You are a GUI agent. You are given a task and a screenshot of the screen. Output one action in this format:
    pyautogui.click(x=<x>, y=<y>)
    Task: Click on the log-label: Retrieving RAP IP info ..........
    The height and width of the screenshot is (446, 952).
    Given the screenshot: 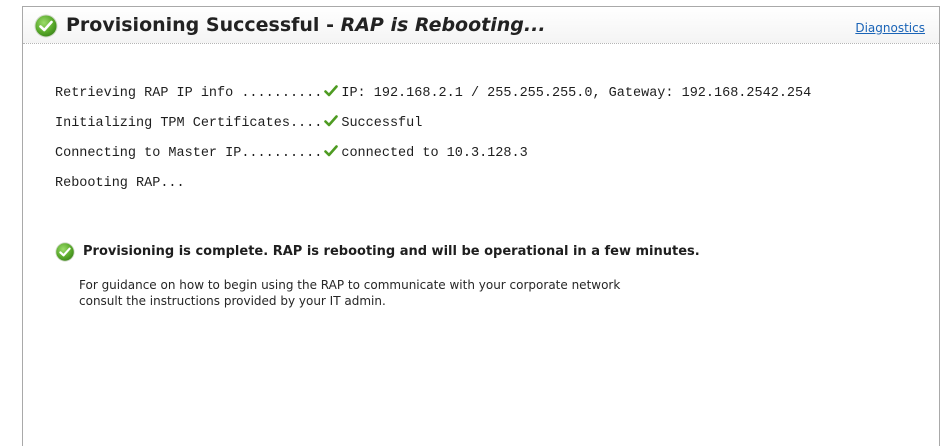 What is the action you would take?
    pyautogui.click(x=189, y=93)
    